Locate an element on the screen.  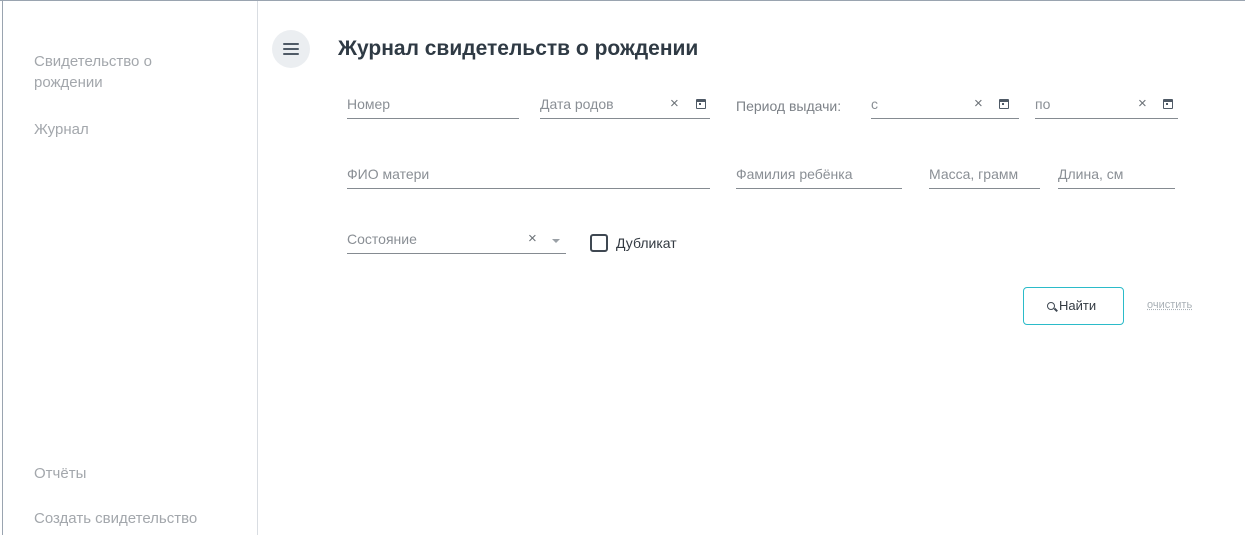
length-placeholder: Длина, см is located at coordinates (1091, 174).